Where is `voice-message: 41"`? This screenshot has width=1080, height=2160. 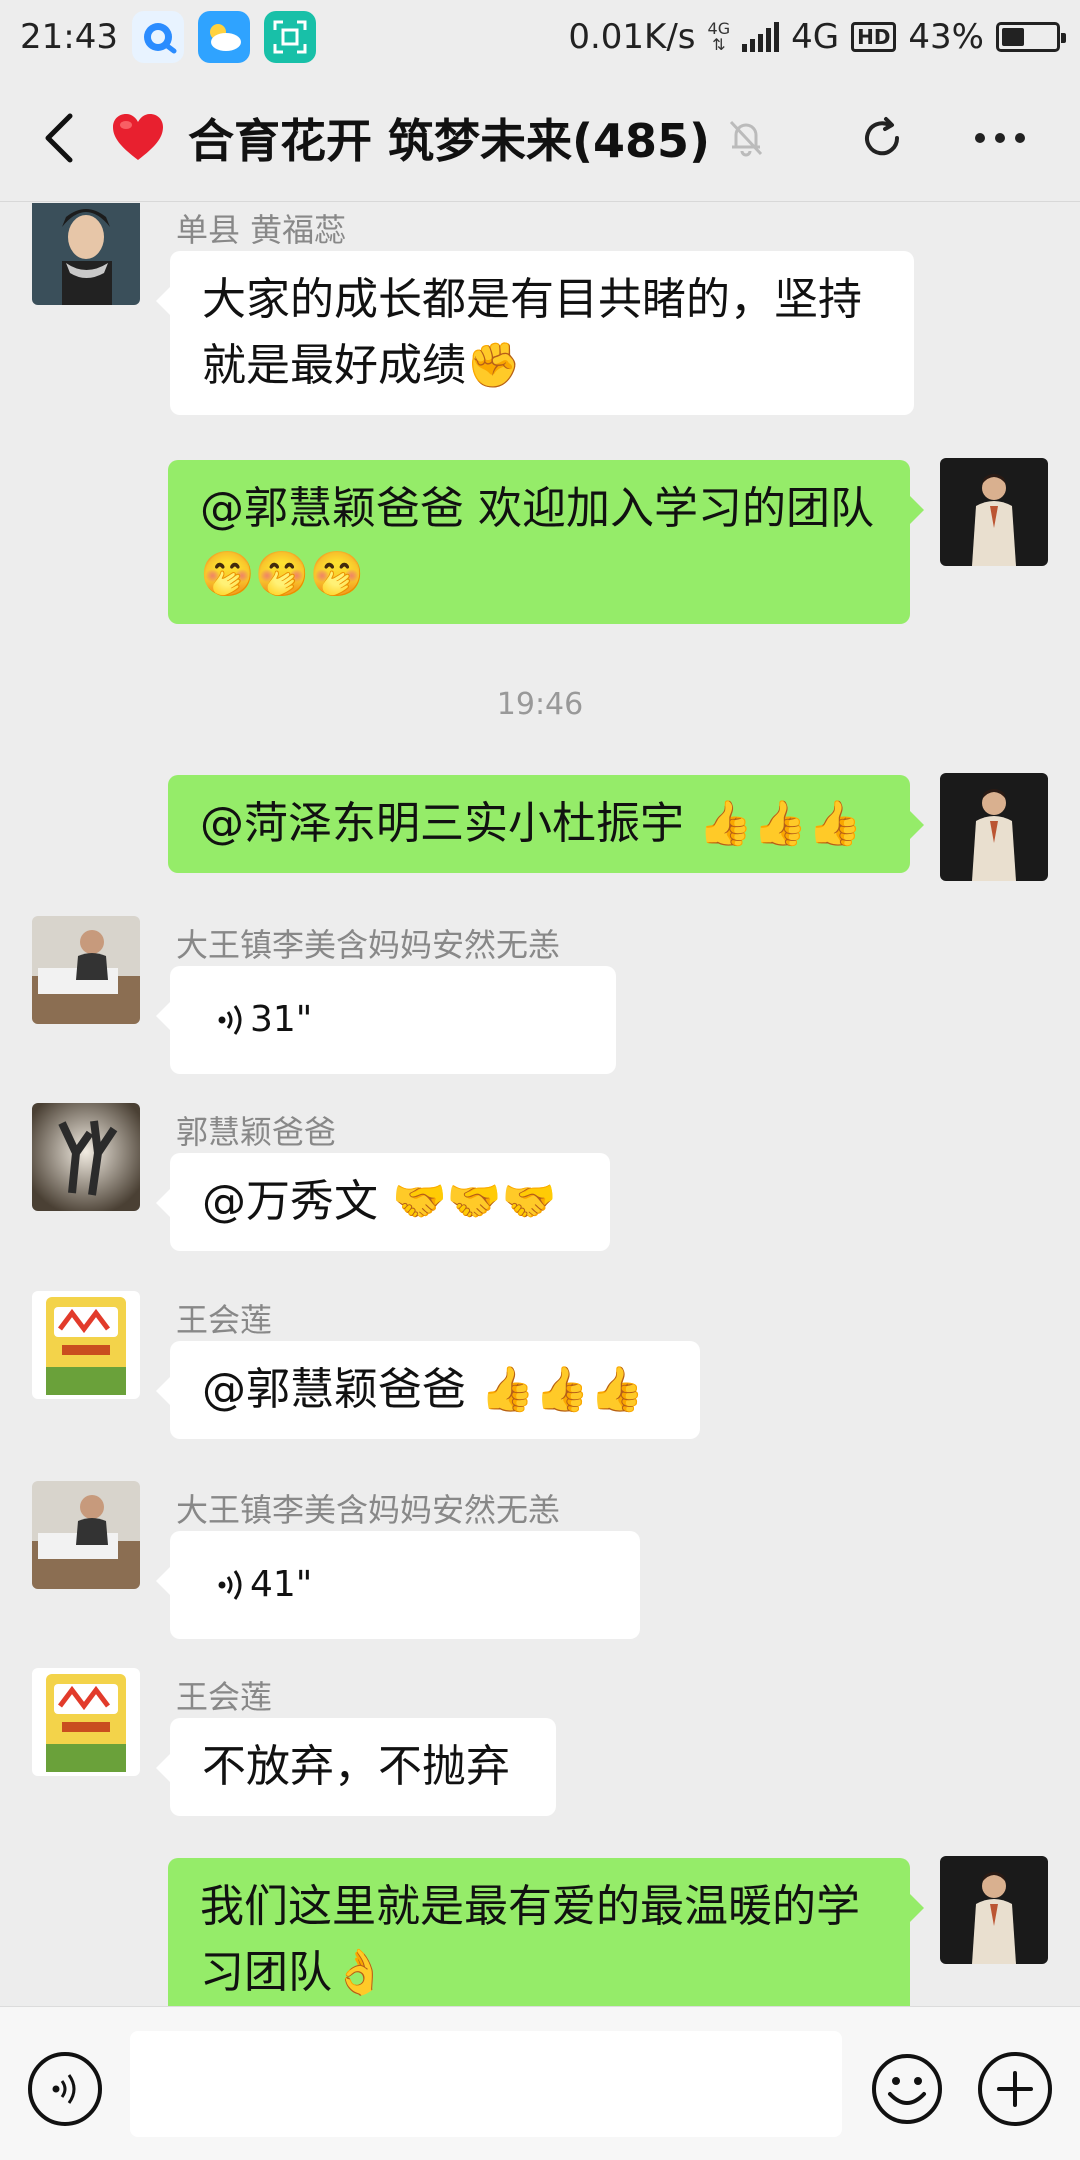 voice-message: 41" is located at coordinates (412, 1585).